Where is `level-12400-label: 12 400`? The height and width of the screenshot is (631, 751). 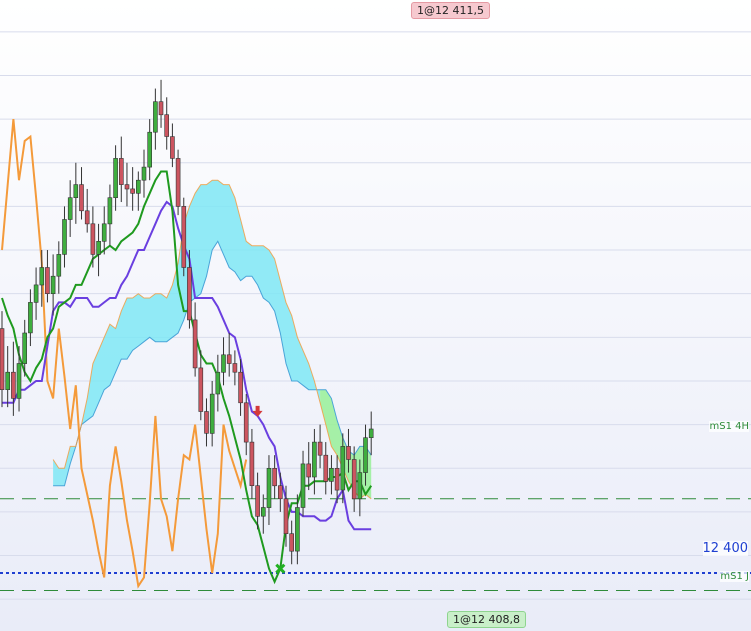 level-12400-label: 12 400 is located at coordinates (725, 548).